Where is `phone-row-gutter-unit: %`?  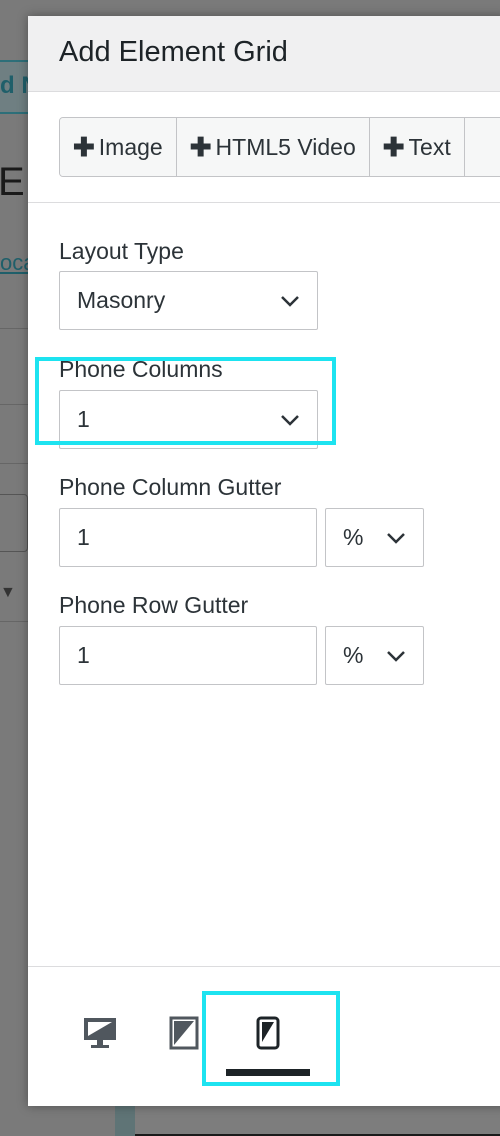
phone-row-gutter-unit: % is located at coordinates (353, 655).